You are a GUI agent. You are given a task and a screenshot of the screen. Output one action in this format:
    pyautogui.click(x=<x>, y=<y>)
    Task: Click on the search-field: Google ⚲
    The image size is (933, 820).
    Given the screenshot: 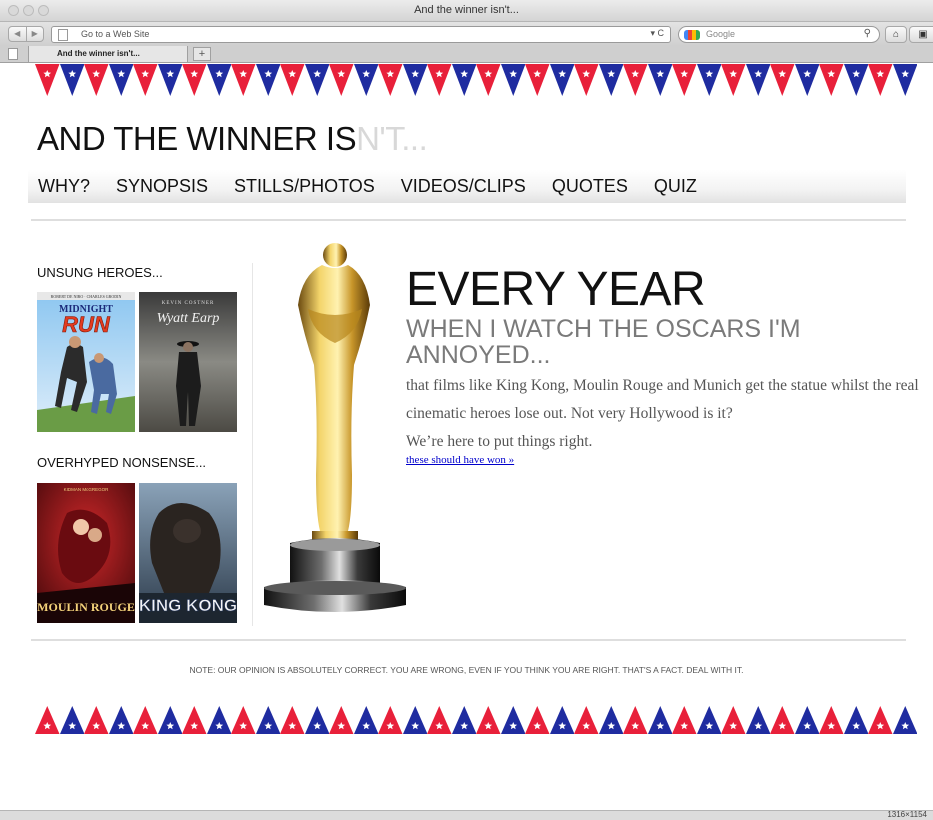 What is the action you would take?
    pyautogui.click(x=779, y=34)
    